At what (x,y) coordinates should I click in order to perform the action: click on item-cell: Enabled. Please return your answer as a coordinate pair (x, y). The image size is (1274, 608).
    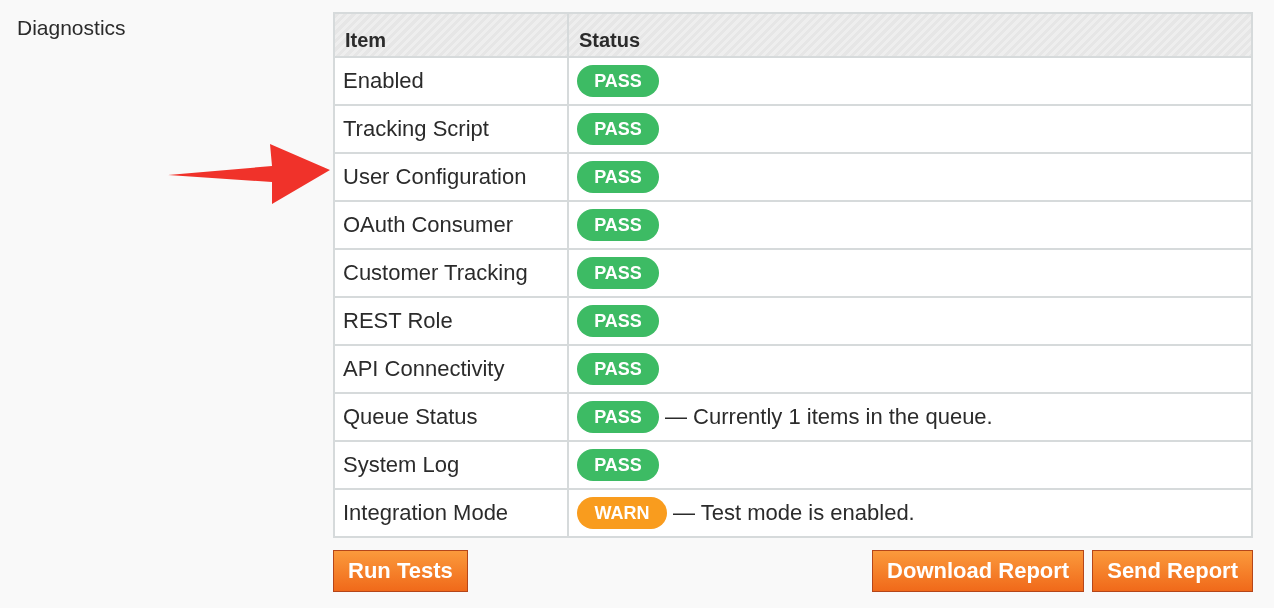
    Looking at the image, I should click on (451, 81).